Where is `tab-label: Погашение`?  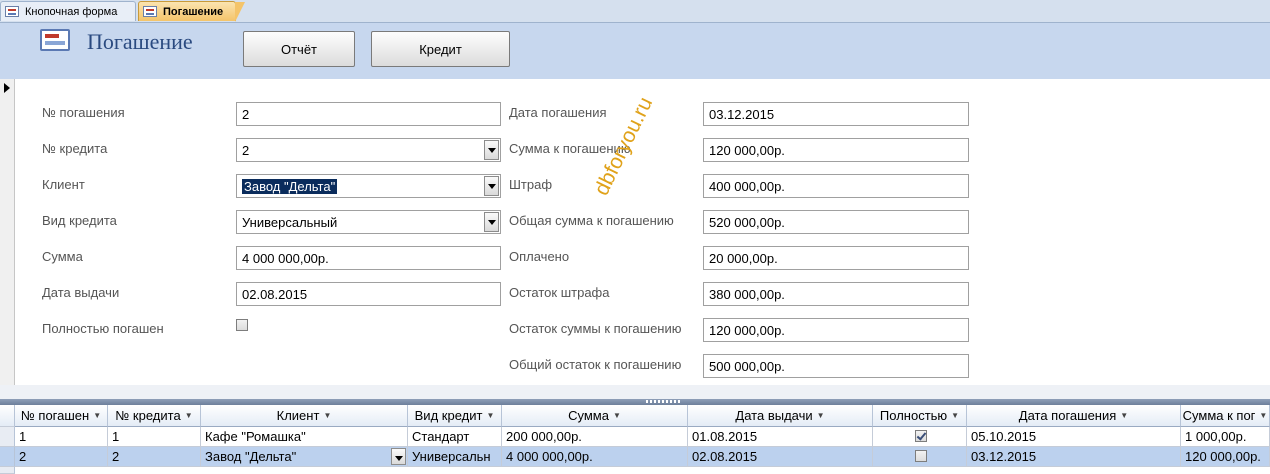 tab-label: Погашение is located at coordinates (193, 11).